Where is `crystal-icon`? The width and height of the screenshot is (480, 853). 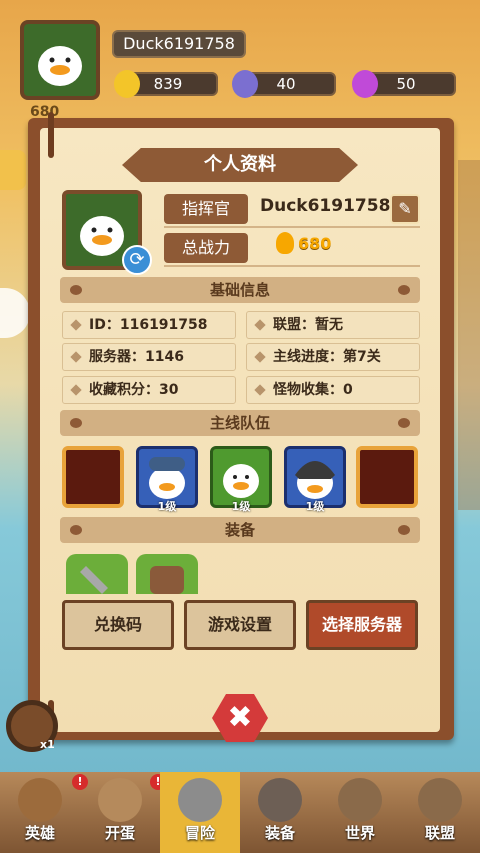 crystal-icon is located at coordinates (365, 84).